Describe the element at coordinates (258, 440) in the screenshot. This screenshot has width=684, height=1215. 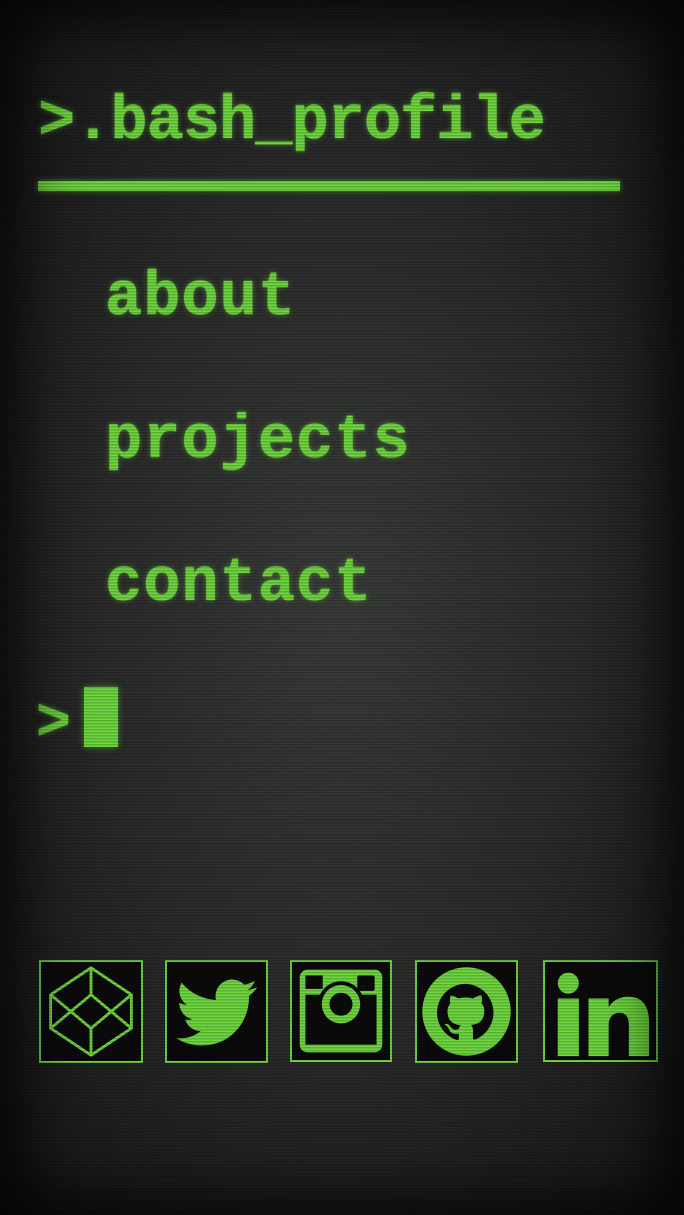
I see `nav-link-projects: projects` at that location.